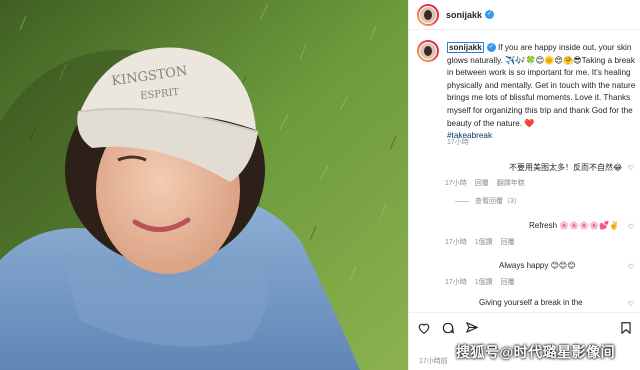 The width and height of the screenshot is (640, 370). What do you see at coordinates (498, 201) in the screenshot?
I see `view-replies-label: 查看回覆（3）` at bounding box center [498, 201].